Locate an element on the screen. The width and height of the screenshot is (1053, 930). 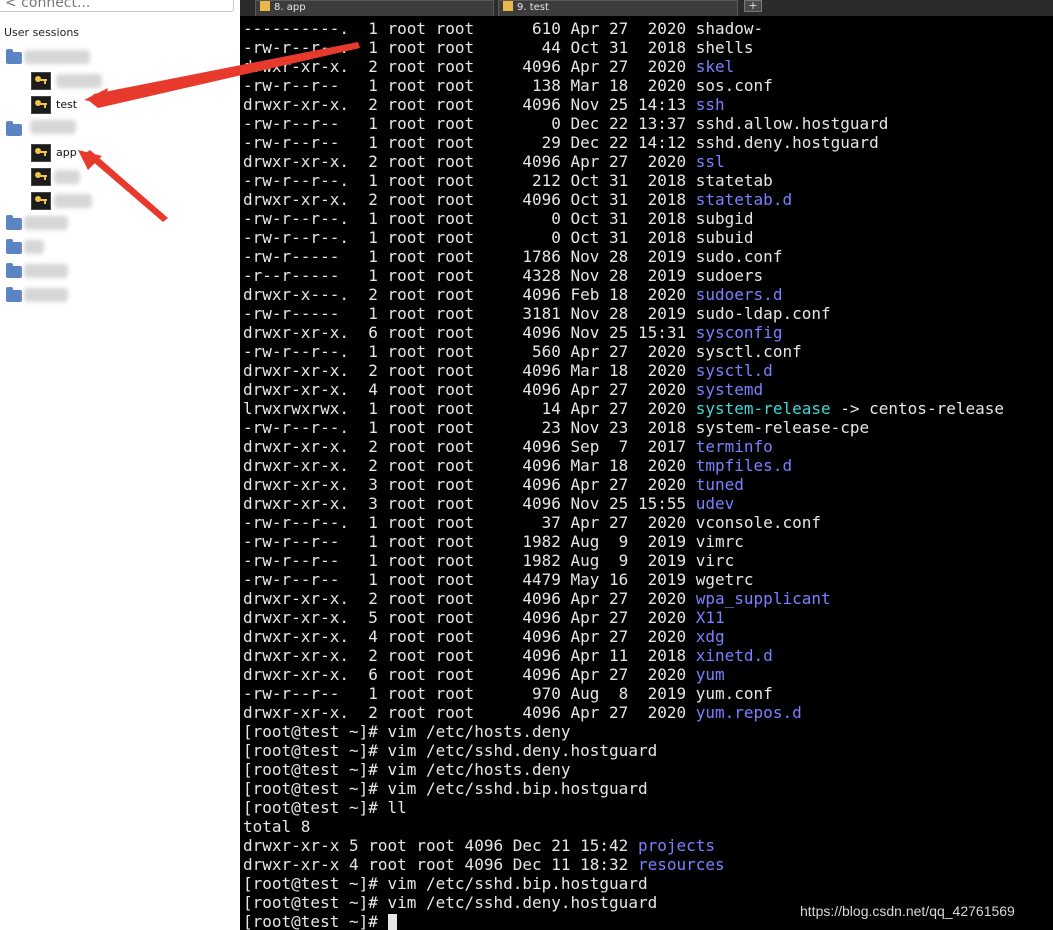
file-name: sudo-ldap.conf is located at coordinates (763, 313).